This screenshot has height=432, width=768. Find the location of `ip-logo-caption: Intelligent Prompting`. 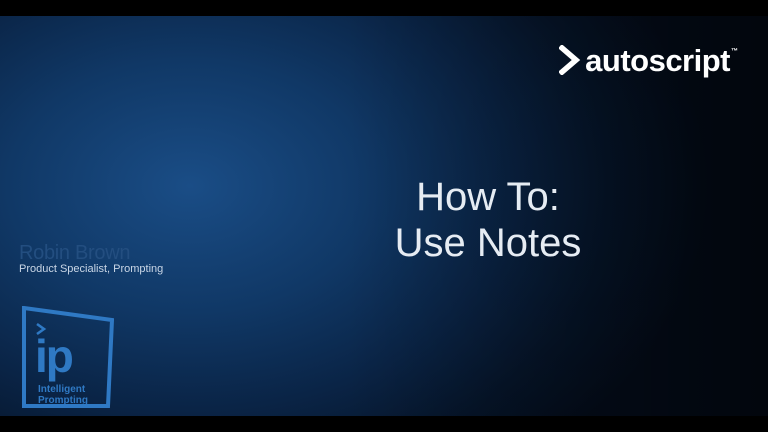

ip-logo-caption: Intelligent Prompting is located at coordinates (63, 395).